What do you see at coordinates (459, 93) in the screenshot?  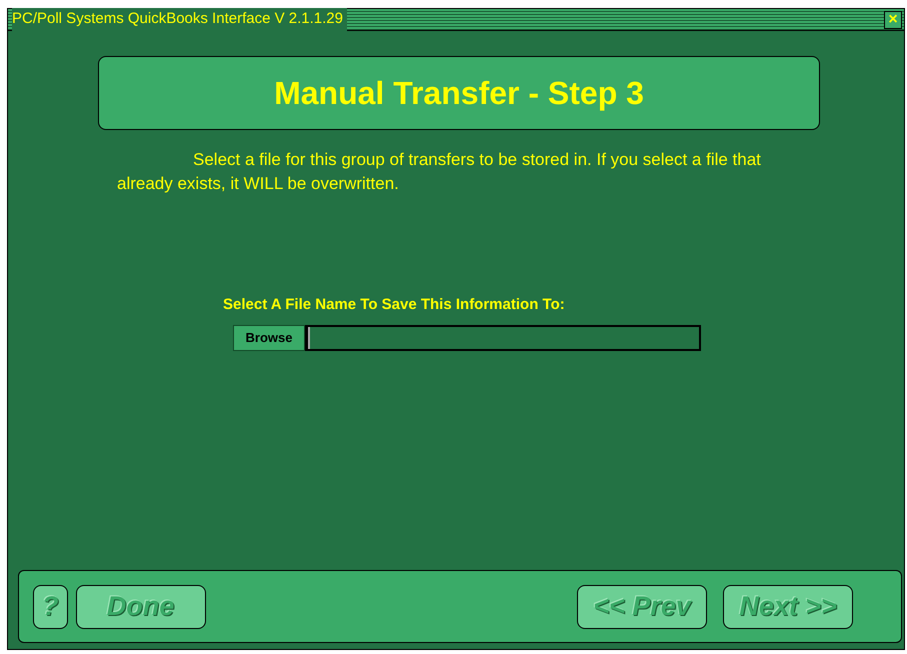 I see `step-title: Manual Transfer - Step 3` at bounding box center [459, 93].